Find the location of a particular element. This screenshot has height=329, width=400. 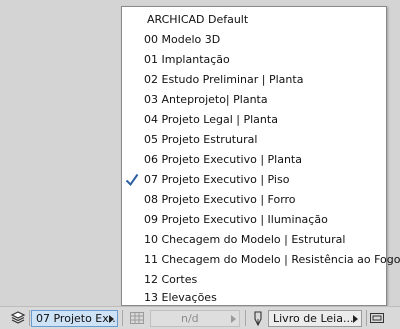

menu-item-02-estudo-preliminar: 02 Estudo Preliminar | Planta is located at coordinates (254, 80).